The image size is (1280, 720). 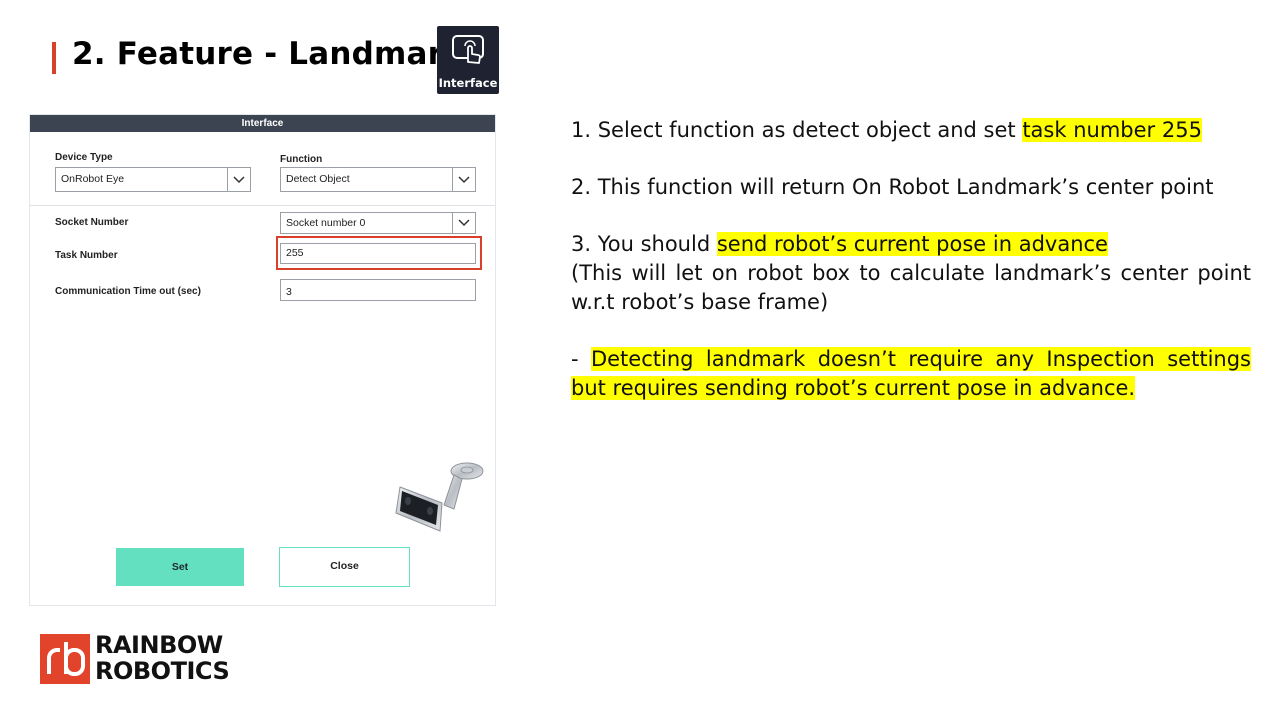 I want to click on socket-number-label: Socket Number, so click(x=92, y=222).